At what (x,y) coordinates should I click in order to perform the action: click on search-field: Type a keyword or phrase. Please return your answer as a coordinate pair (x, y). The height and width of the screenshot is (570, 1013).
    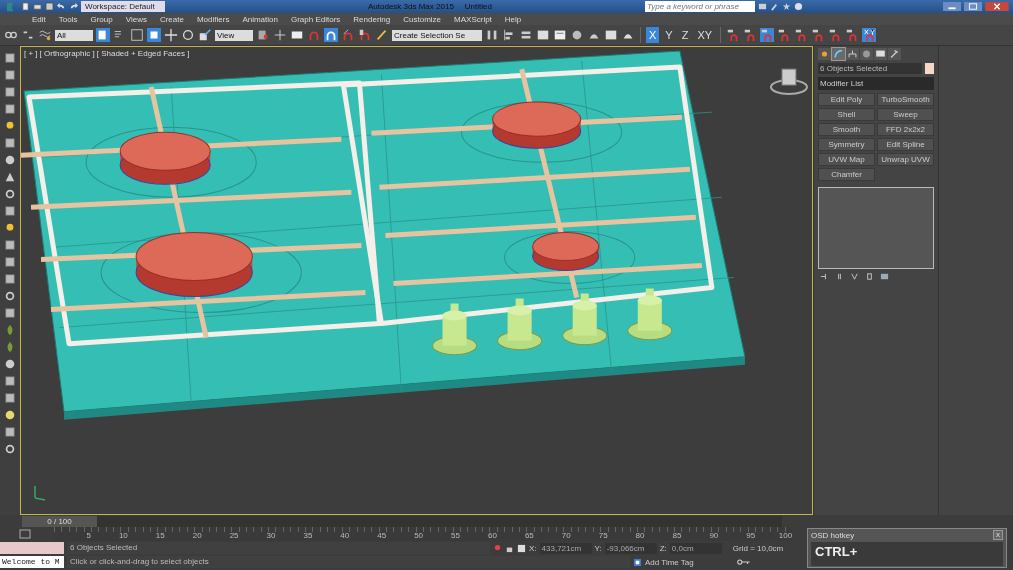
    Looking at the image, I should click on (699, 6).